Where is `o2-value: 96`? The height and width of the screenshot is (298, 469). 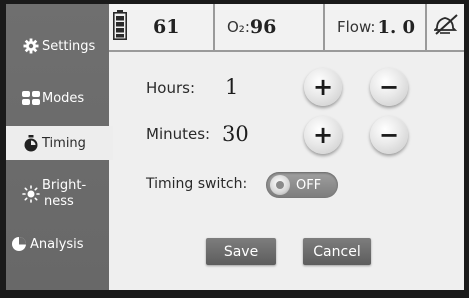
o2-value: 96 is located at coordinates (263, 27).